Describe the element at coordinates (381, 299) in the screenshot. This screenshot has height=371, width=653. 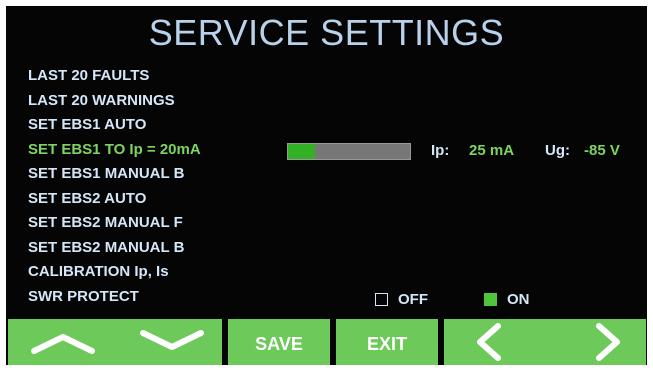
I see `checkbox-empty-icon` at that location.